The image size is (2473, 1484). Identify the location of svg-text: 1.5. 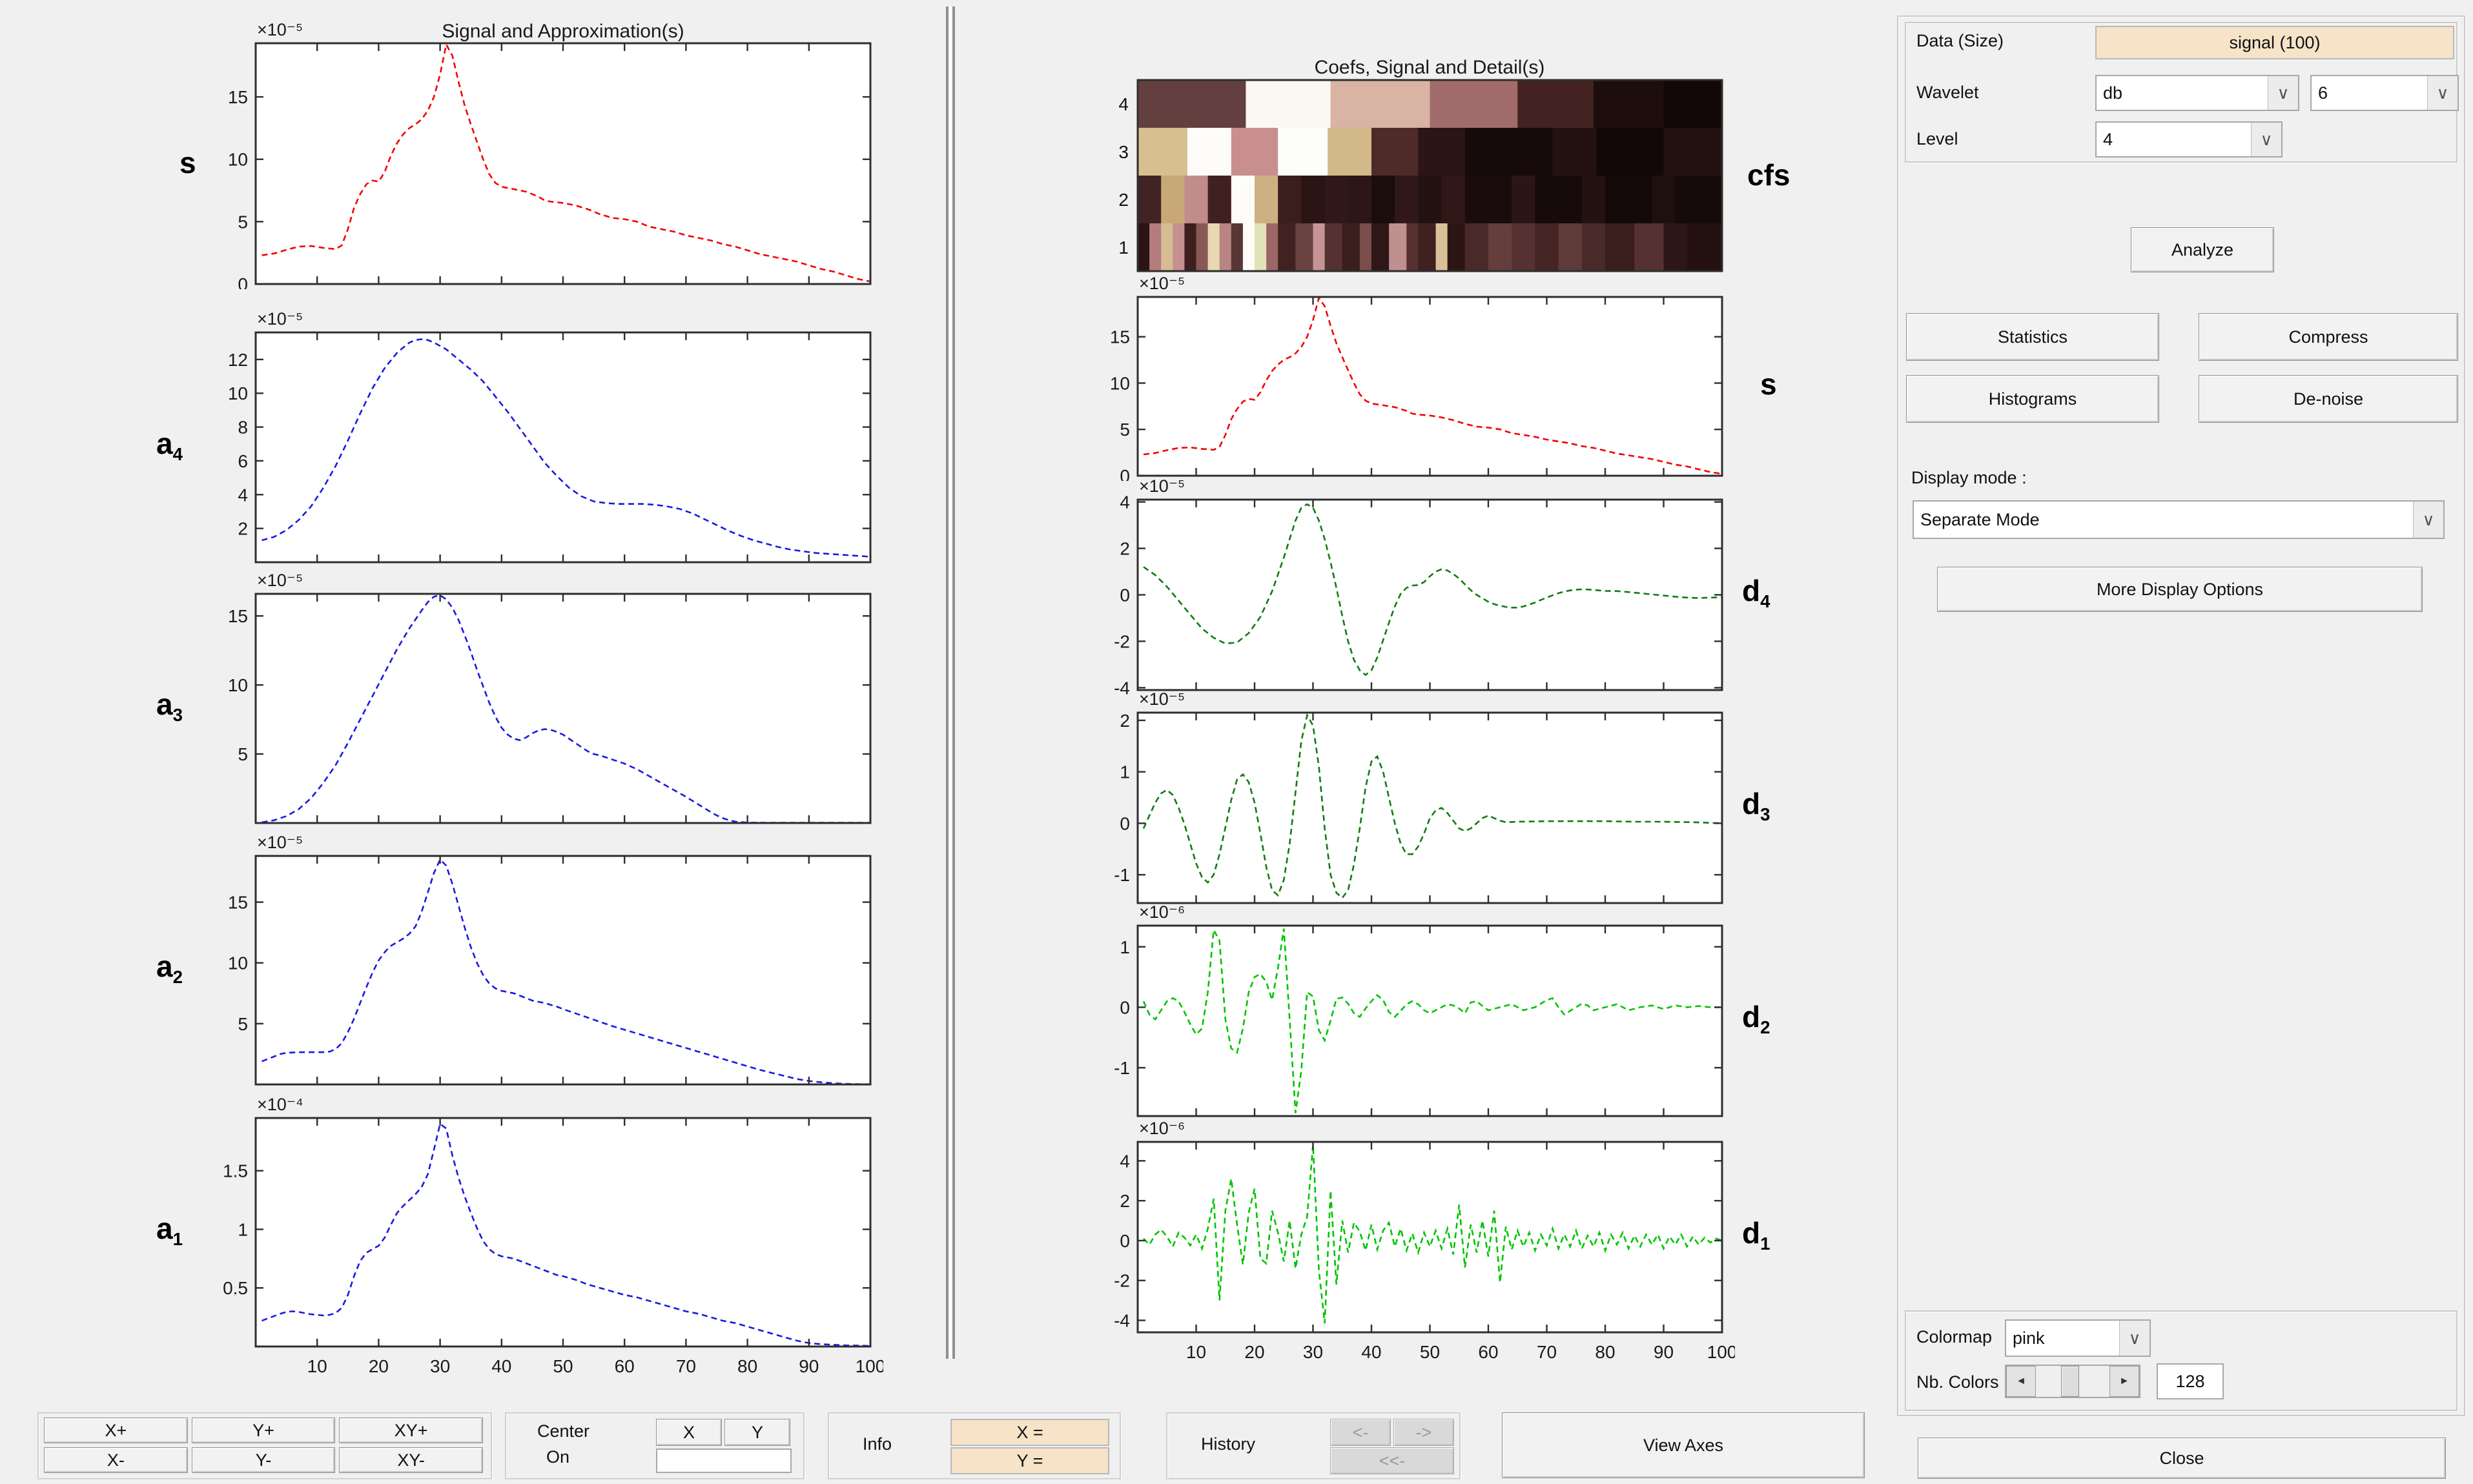
(236, 1171).